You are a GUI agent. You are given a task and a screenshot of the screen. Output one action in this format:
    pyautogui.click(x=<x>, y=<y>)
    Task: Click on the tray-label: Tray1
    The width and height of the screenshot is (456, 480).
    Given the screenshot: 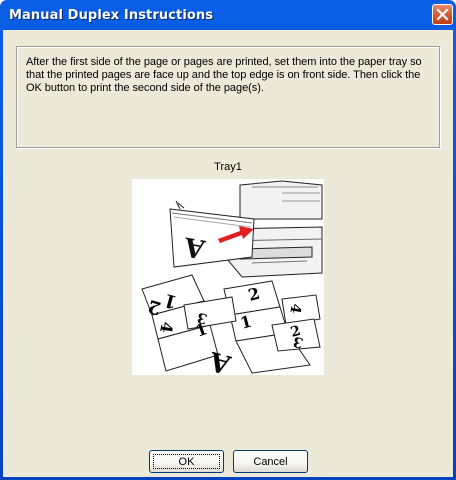 What is the action you would take?
    pyautogui.click(x=228, y=167)
    